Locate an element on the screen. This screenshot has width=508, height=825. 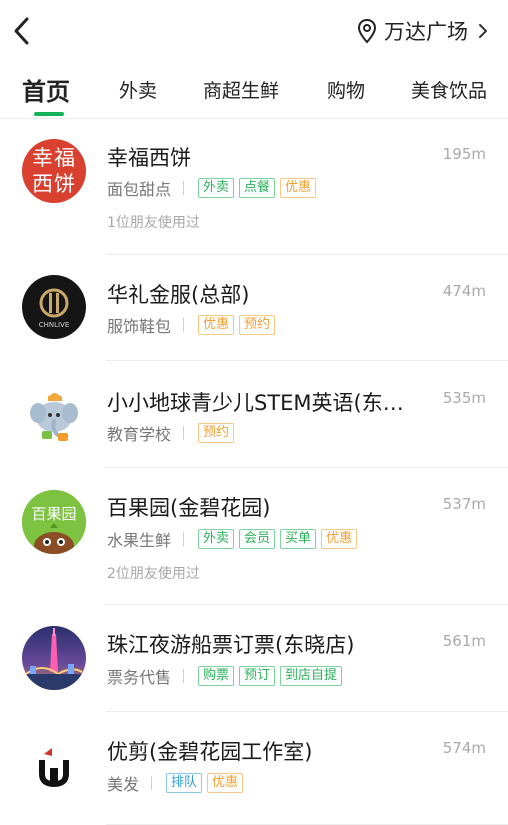
tab-shopping: 购物 is located at coordinates (346, 89).